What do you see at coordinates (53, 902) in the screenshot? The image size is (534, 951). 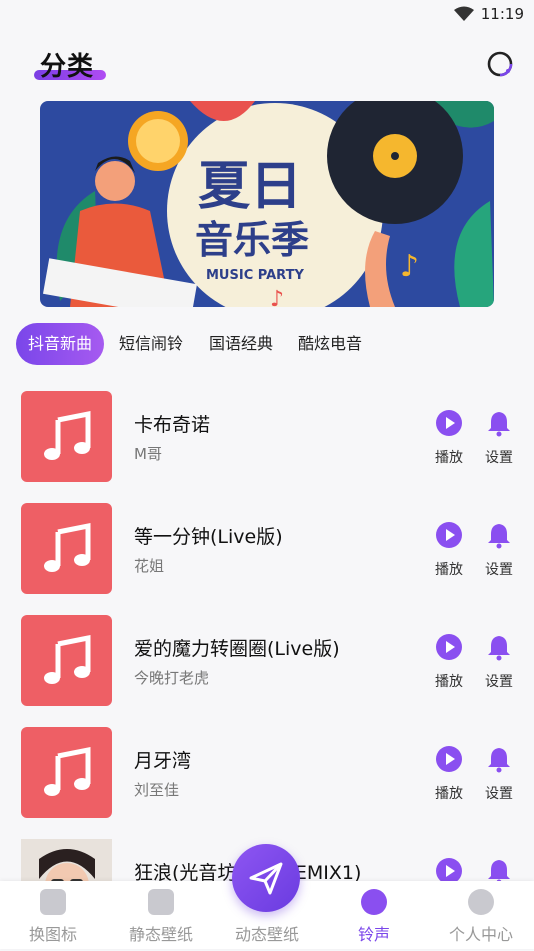 I see `swap-icon` at bounding box center [53, 902].